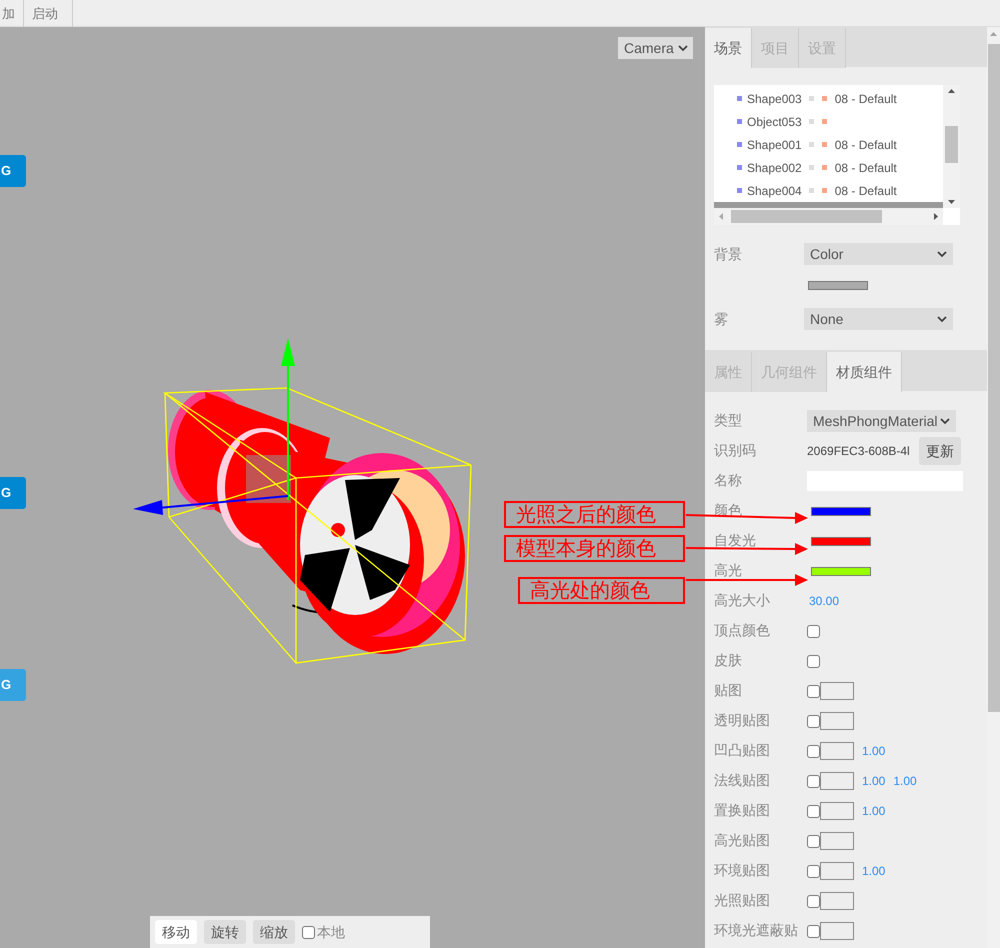 This screenshot has width=1000, height=948. What do you see at coordinates (828, 190) in the screenshot?
I see `outliner-row: Shape004 08 - Default` at bounding box center [828, 190].